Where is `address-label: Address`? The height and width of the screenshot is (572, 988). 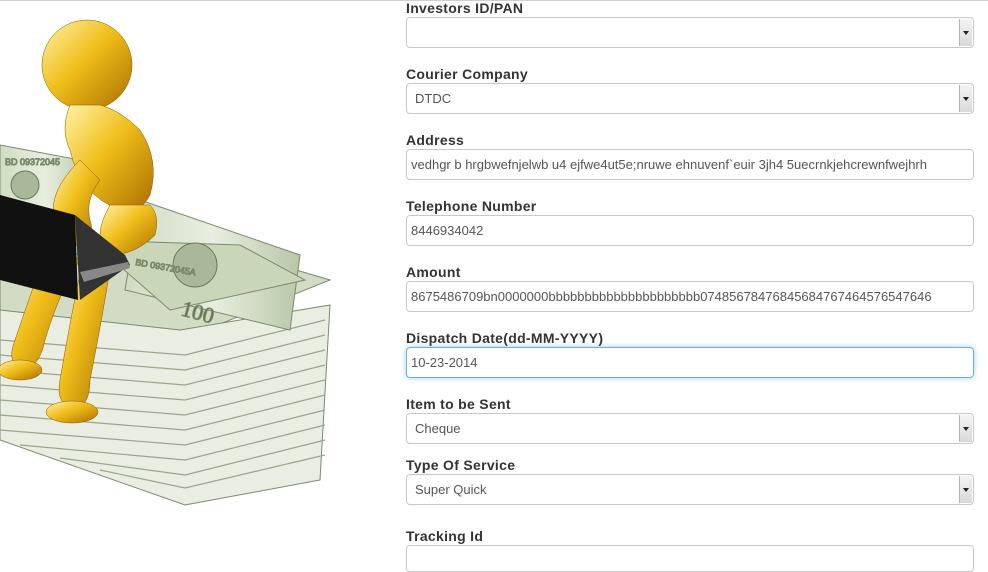 address-label: Address is located at coordinates (435, 140).